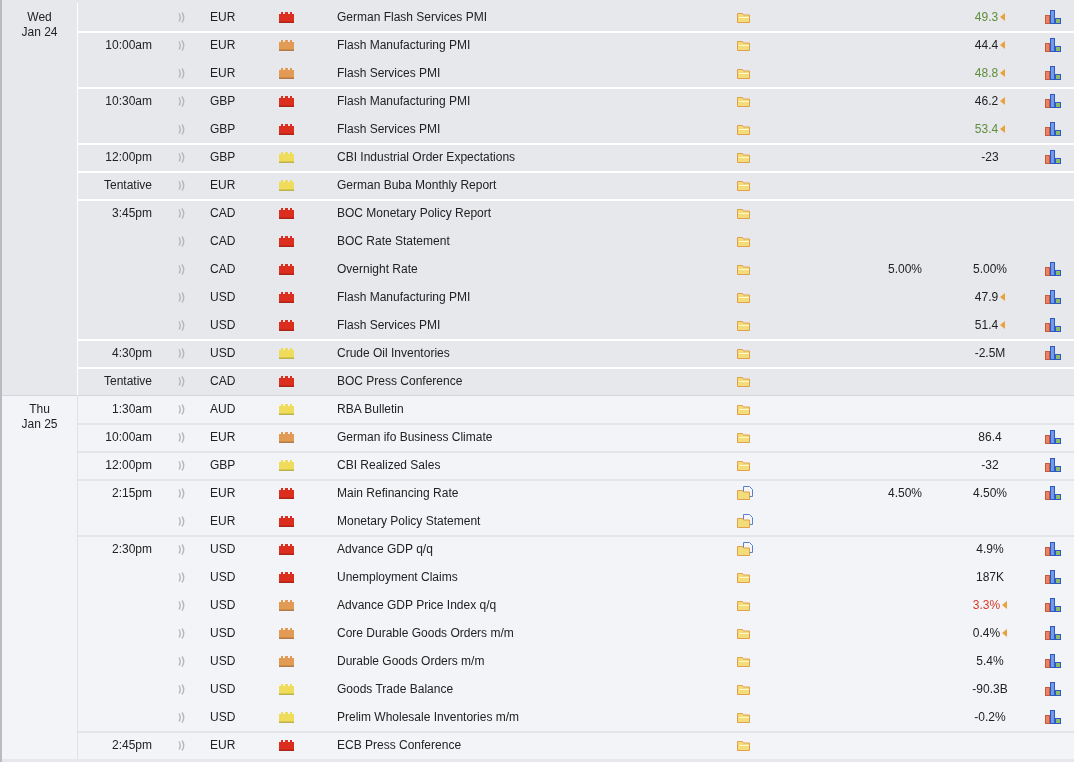 This screenshot has height=762, width=1074. Describe the element at coordinates (522, 745) in the screenshot. I see `event-name: ECB Press Conference` at that location.